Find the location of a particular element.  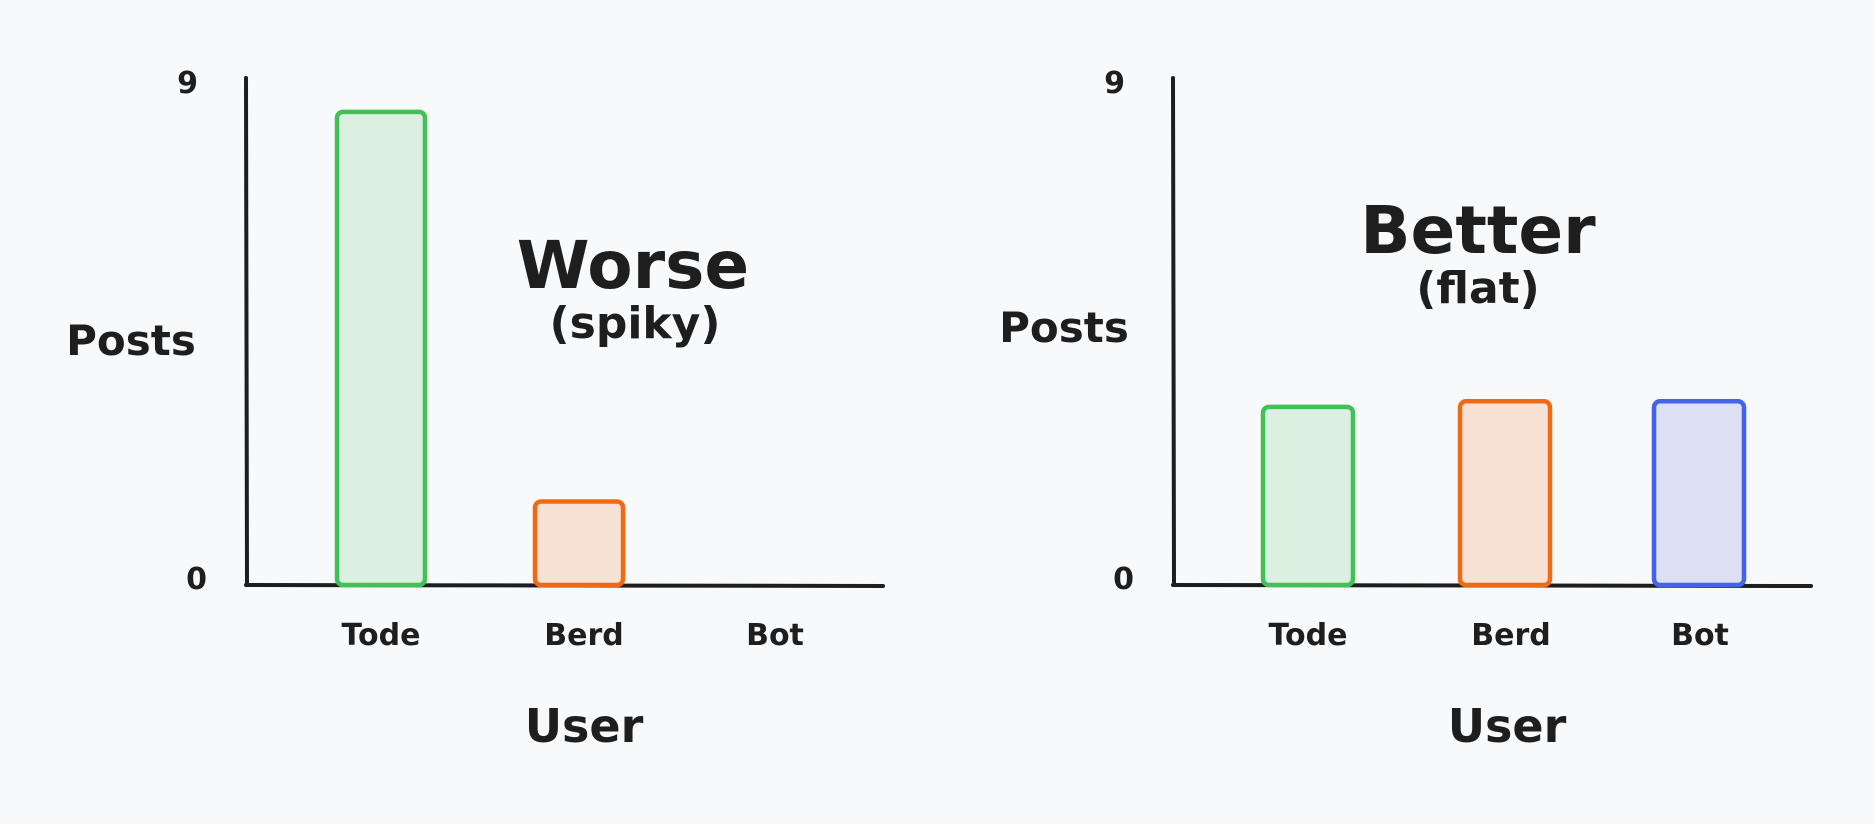

bar-series is located at coordinates (1503, 493).